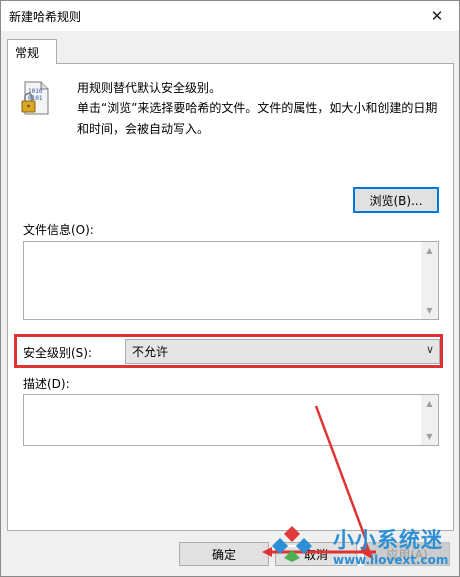  Describe the element at coordinates (32, 51) in the screenshot. I see `tab-general: 常规` at that location.